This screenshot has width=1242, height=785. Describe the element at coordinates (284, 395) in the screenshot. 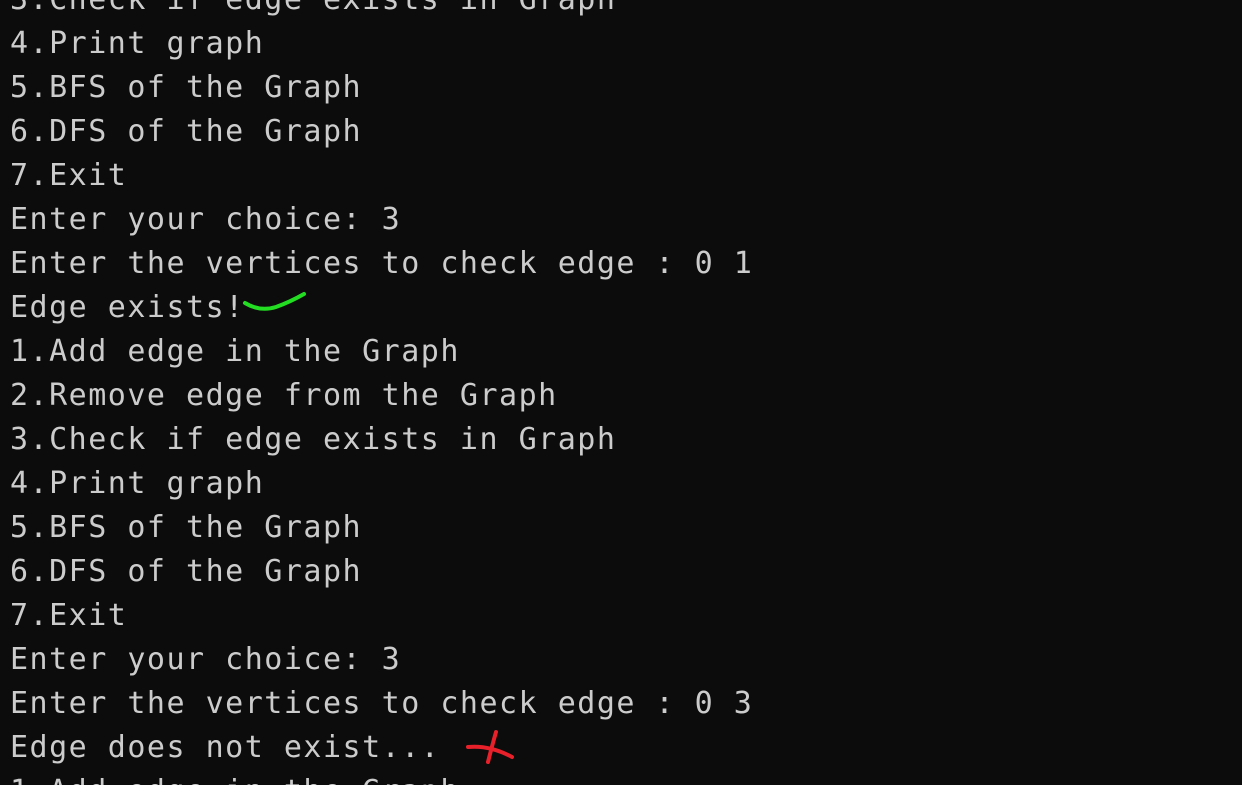

I see `terminal-line: 2.Remove edge from the Graph` at that location.